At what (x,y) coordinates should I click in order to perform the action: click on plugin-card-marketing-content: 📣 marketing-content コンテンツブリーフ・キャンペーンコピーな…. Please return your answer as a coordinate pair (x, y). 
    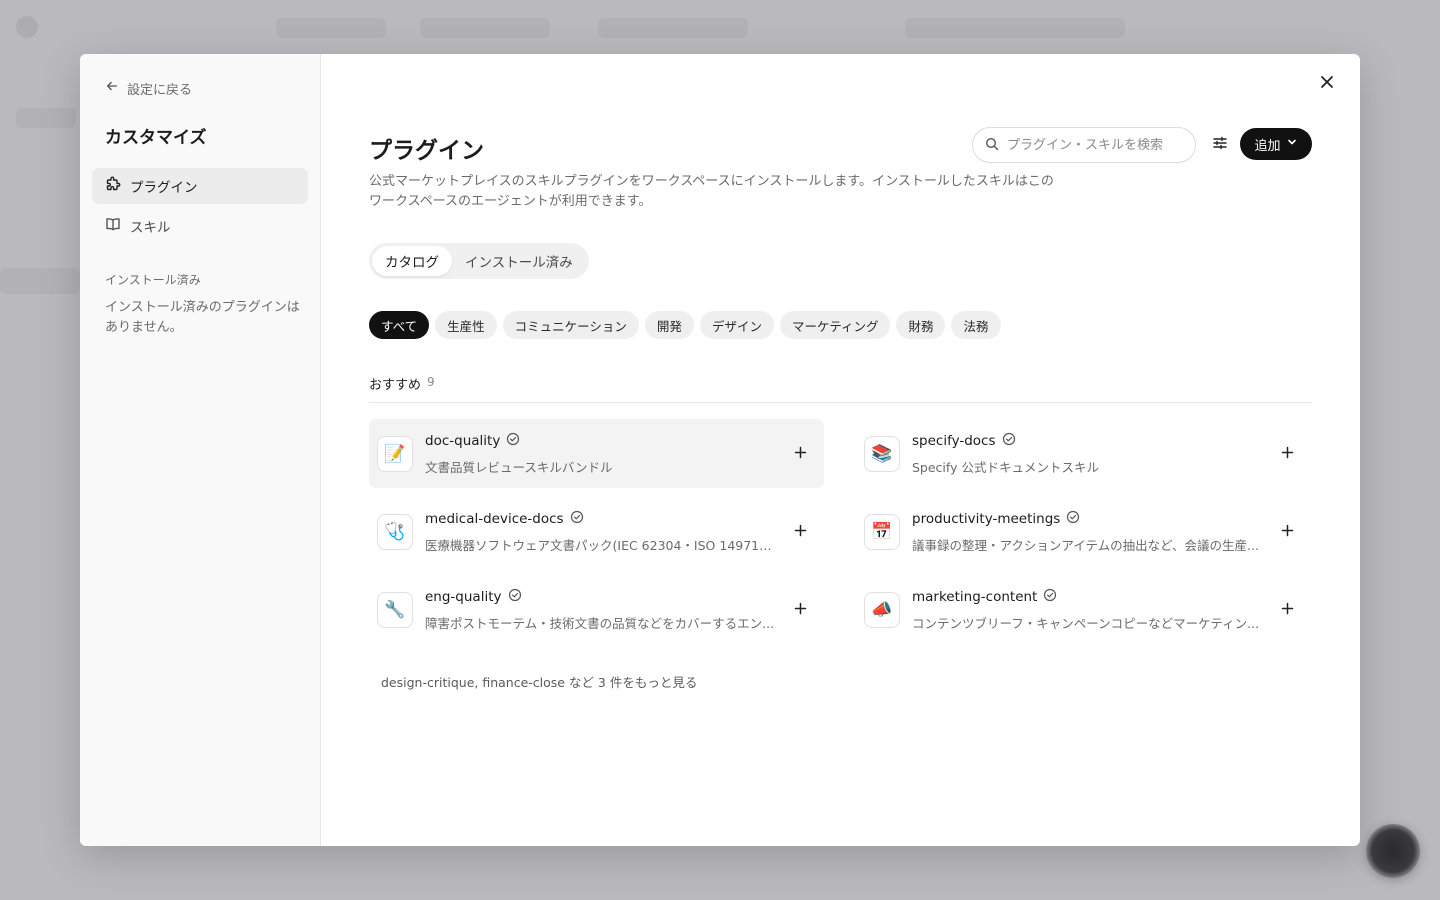
    Looking at the image, I should click on (1083, 609).